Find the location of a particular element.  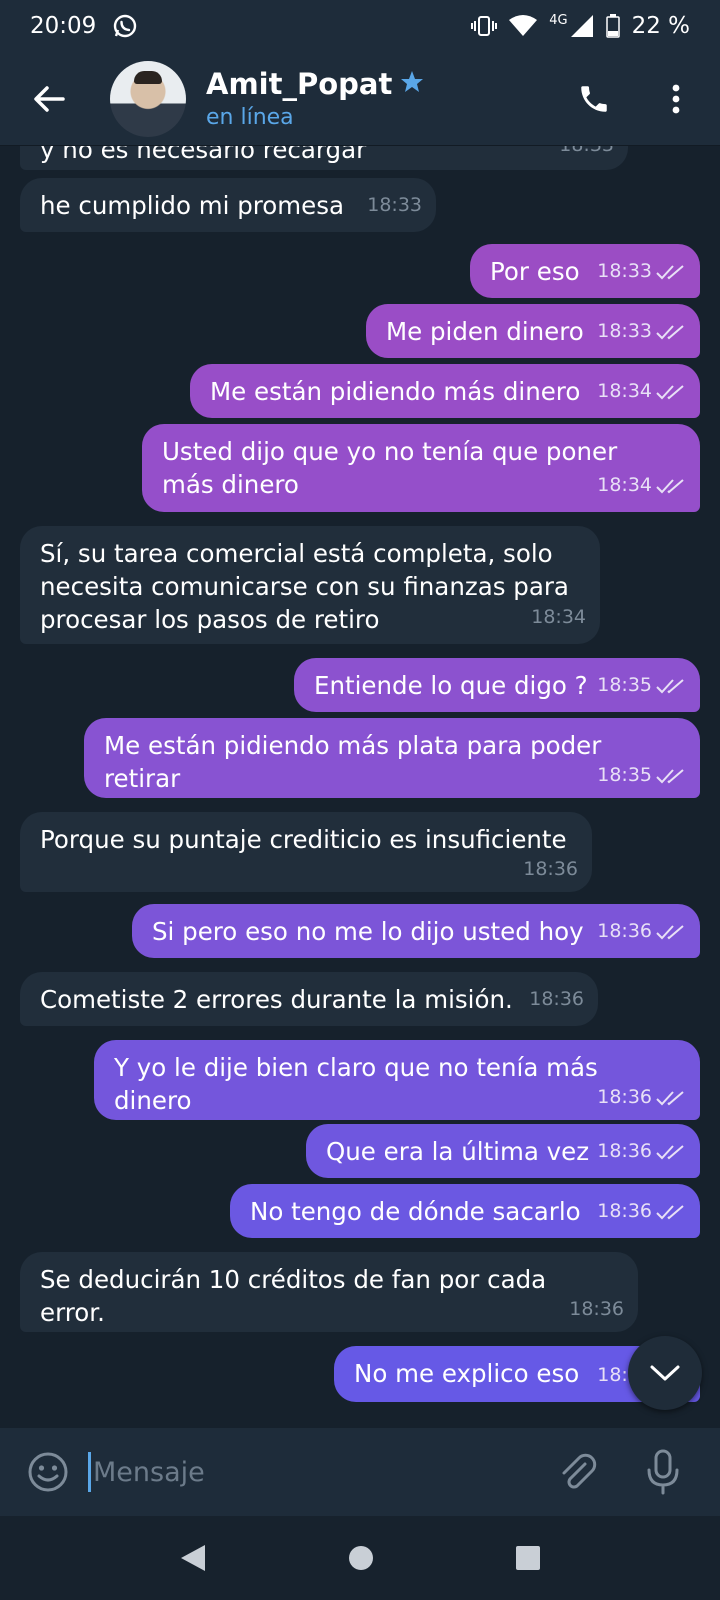

message-incoming: y no es necesario recargar 18:33 is located at coordinates (324, 158).